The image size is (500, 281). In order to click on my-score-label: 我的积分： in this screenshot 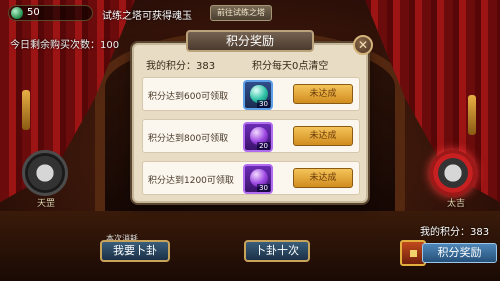, I will do `click(171, 66)`.